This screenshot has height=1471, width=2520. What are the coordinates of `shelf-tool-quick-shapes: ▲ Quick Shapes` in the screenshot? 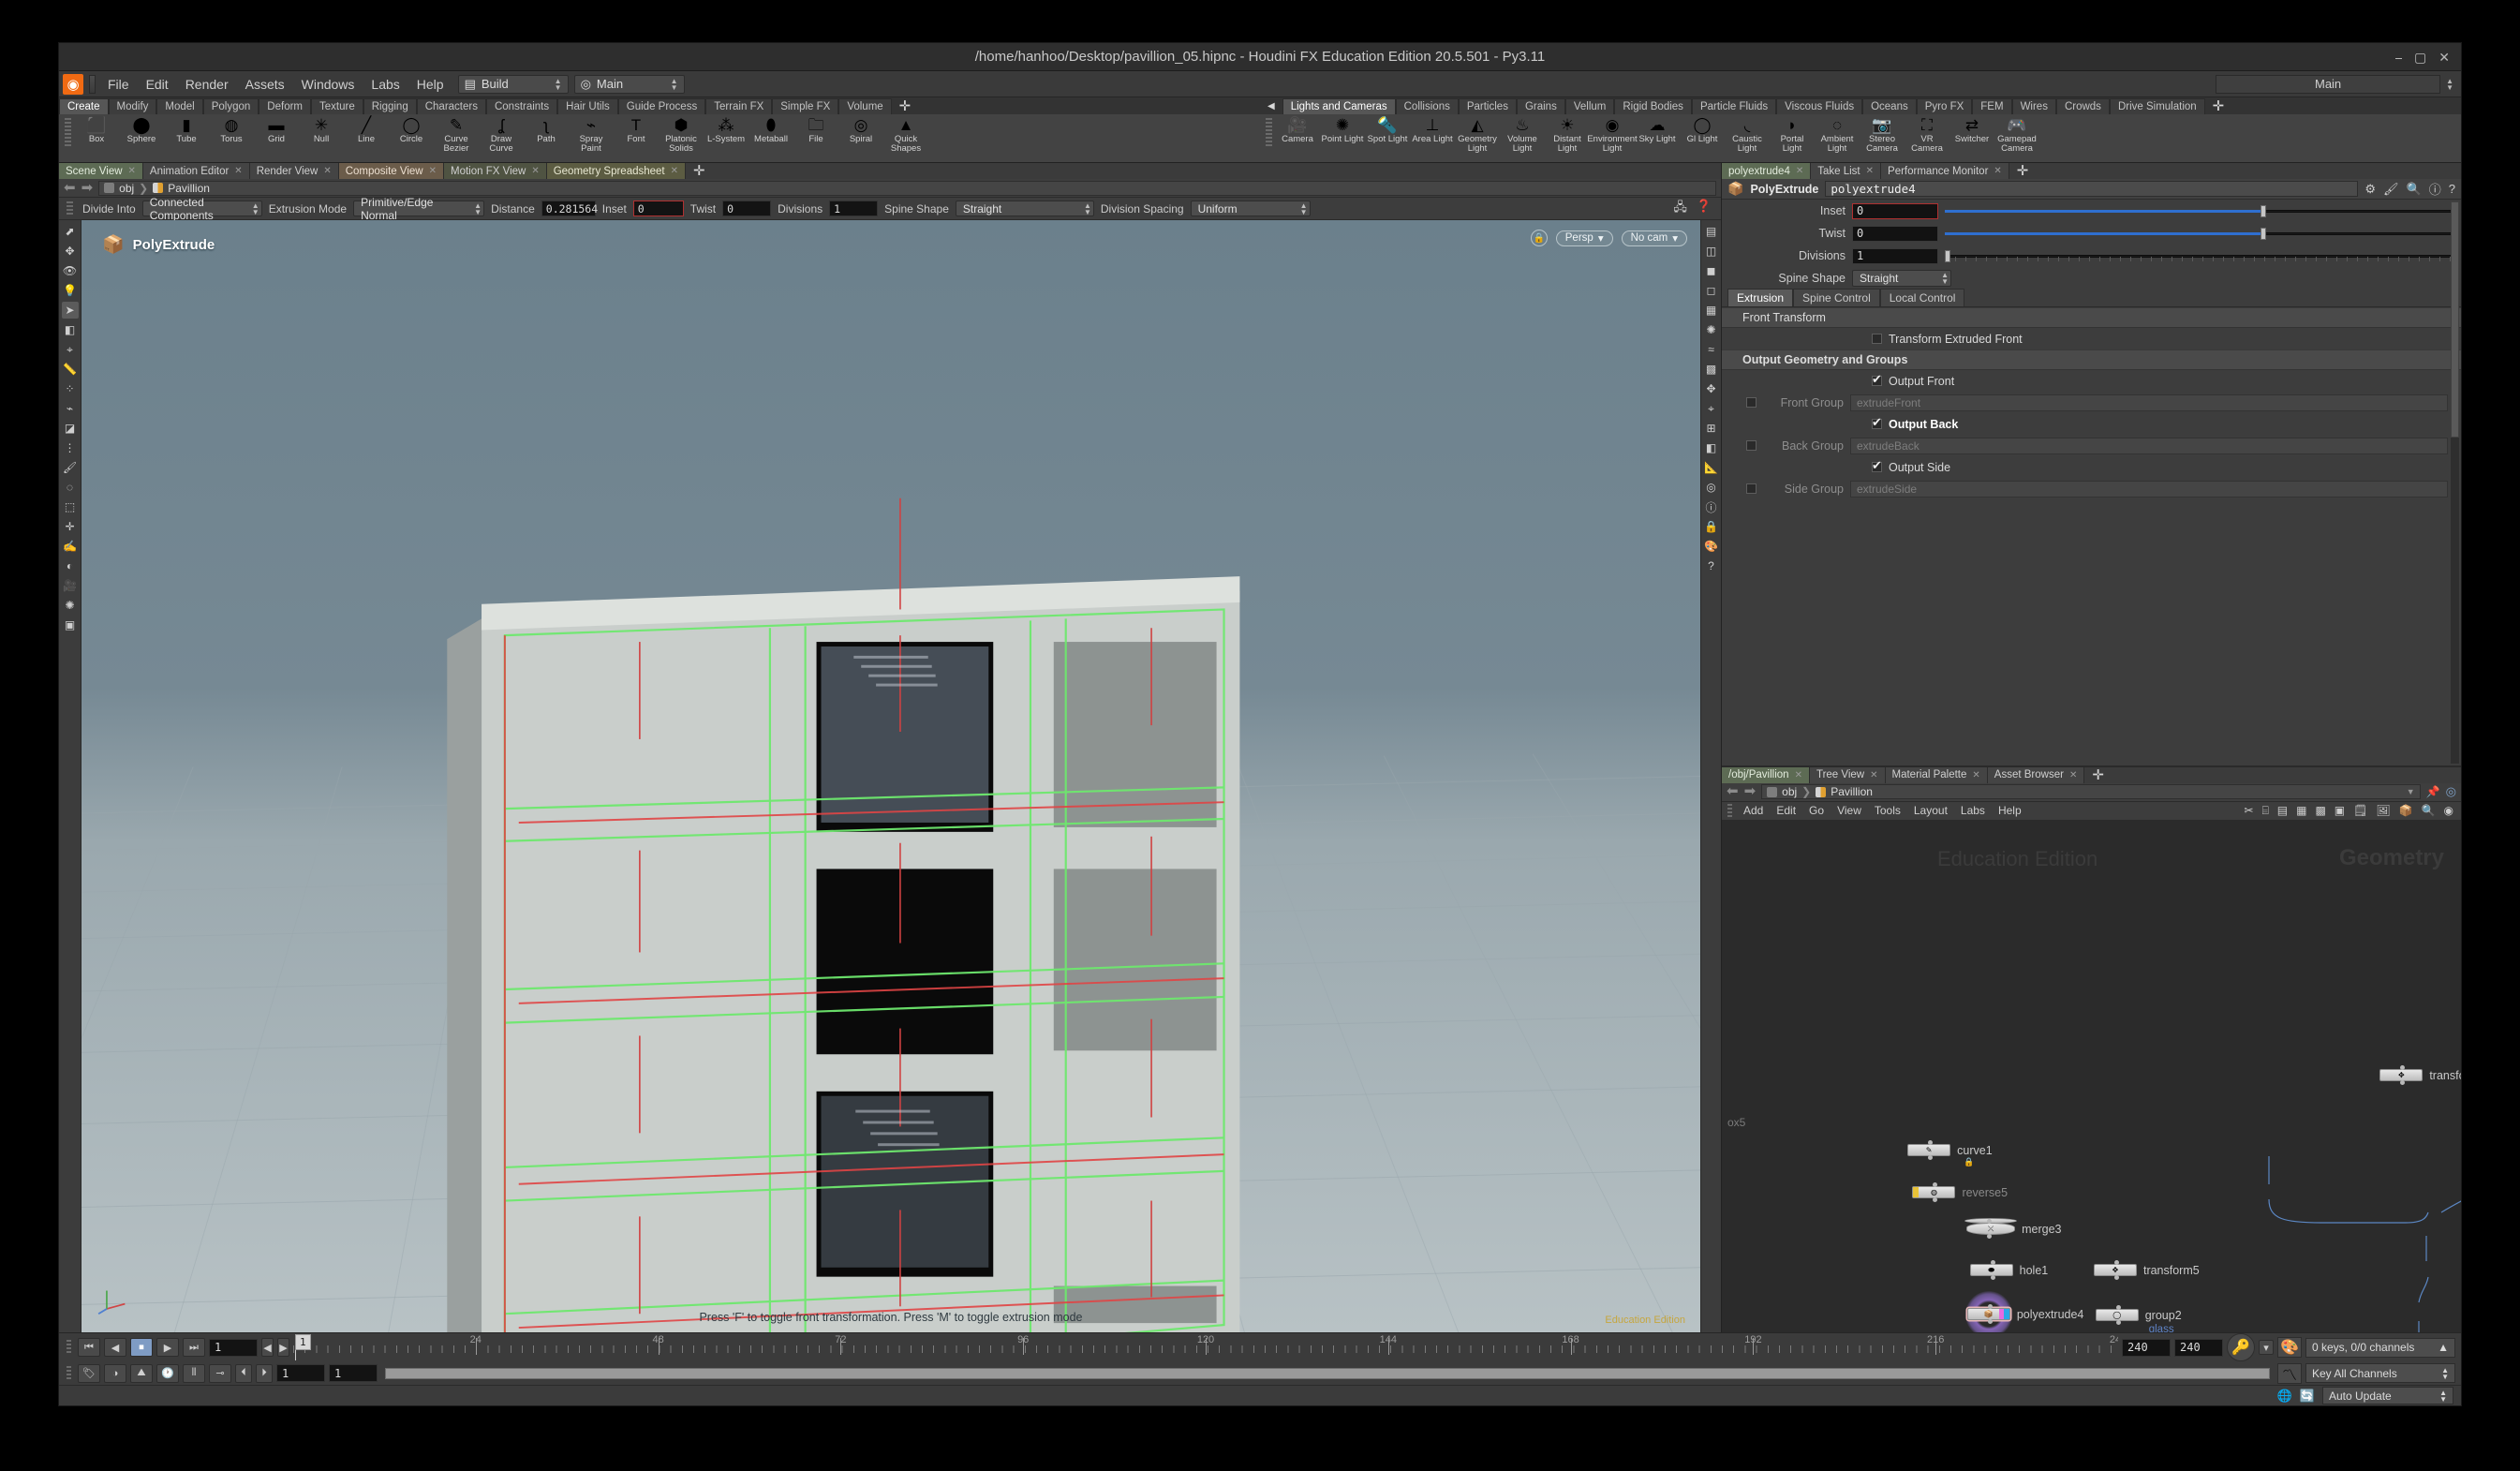 It's located at (905, 134).